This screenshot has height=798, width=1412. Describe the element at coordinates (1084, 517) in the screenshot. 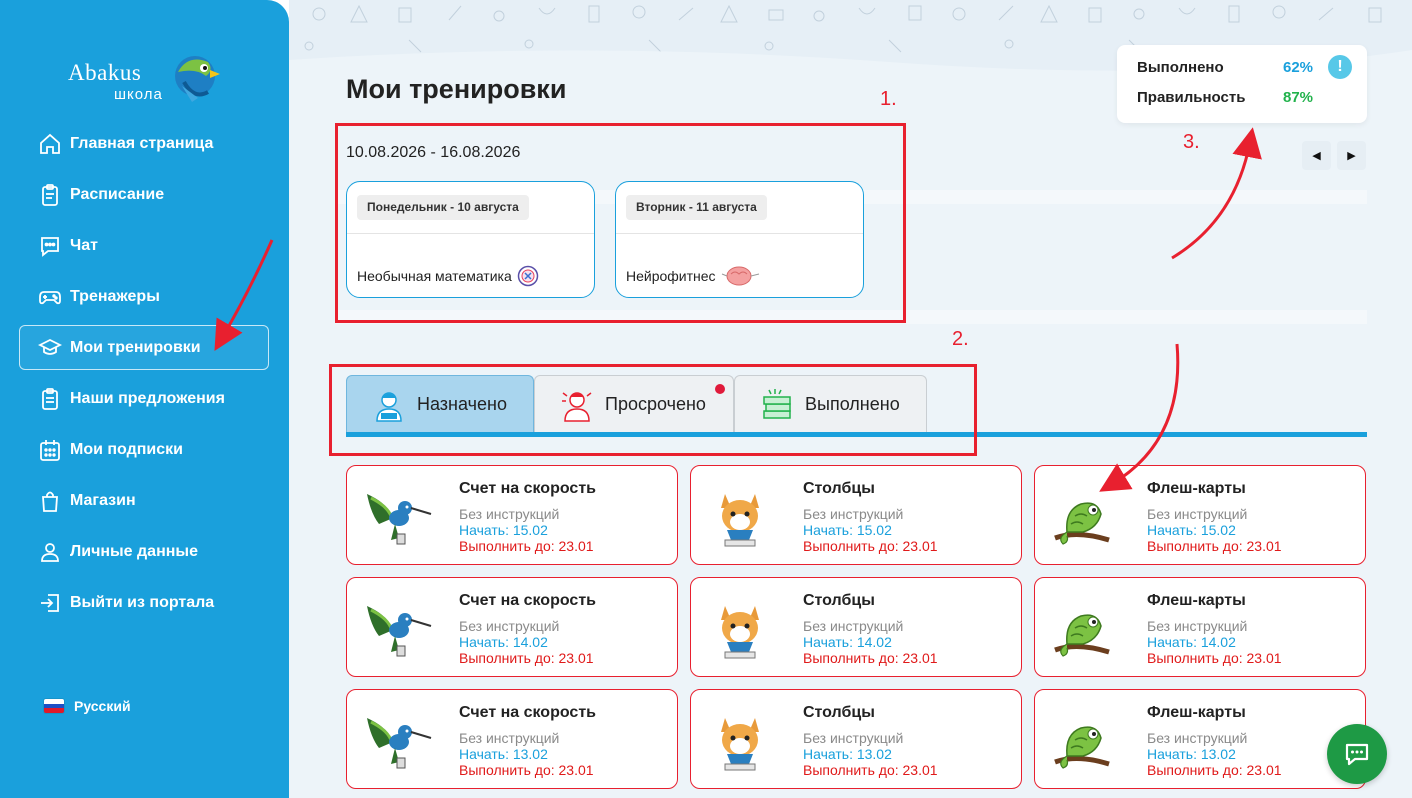

I see `chameleon-icon` at that location.